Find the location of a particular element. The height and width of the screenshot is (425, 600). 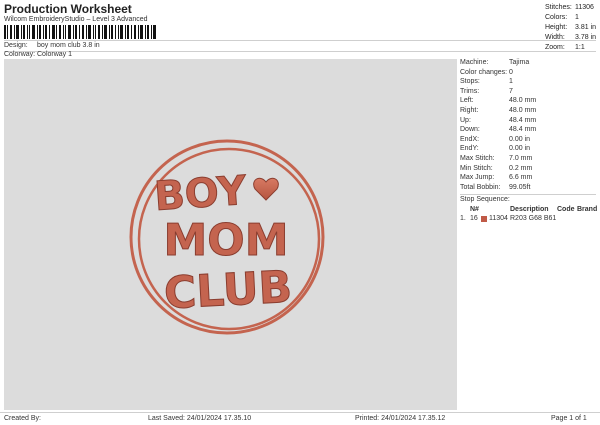

detail-down: Down: 48.4 mm is located at coordinates (498, 130).